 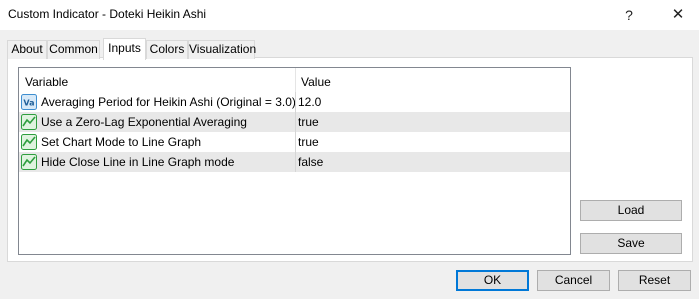 I want to click on help-button: ?, so click(x=629, y=15).